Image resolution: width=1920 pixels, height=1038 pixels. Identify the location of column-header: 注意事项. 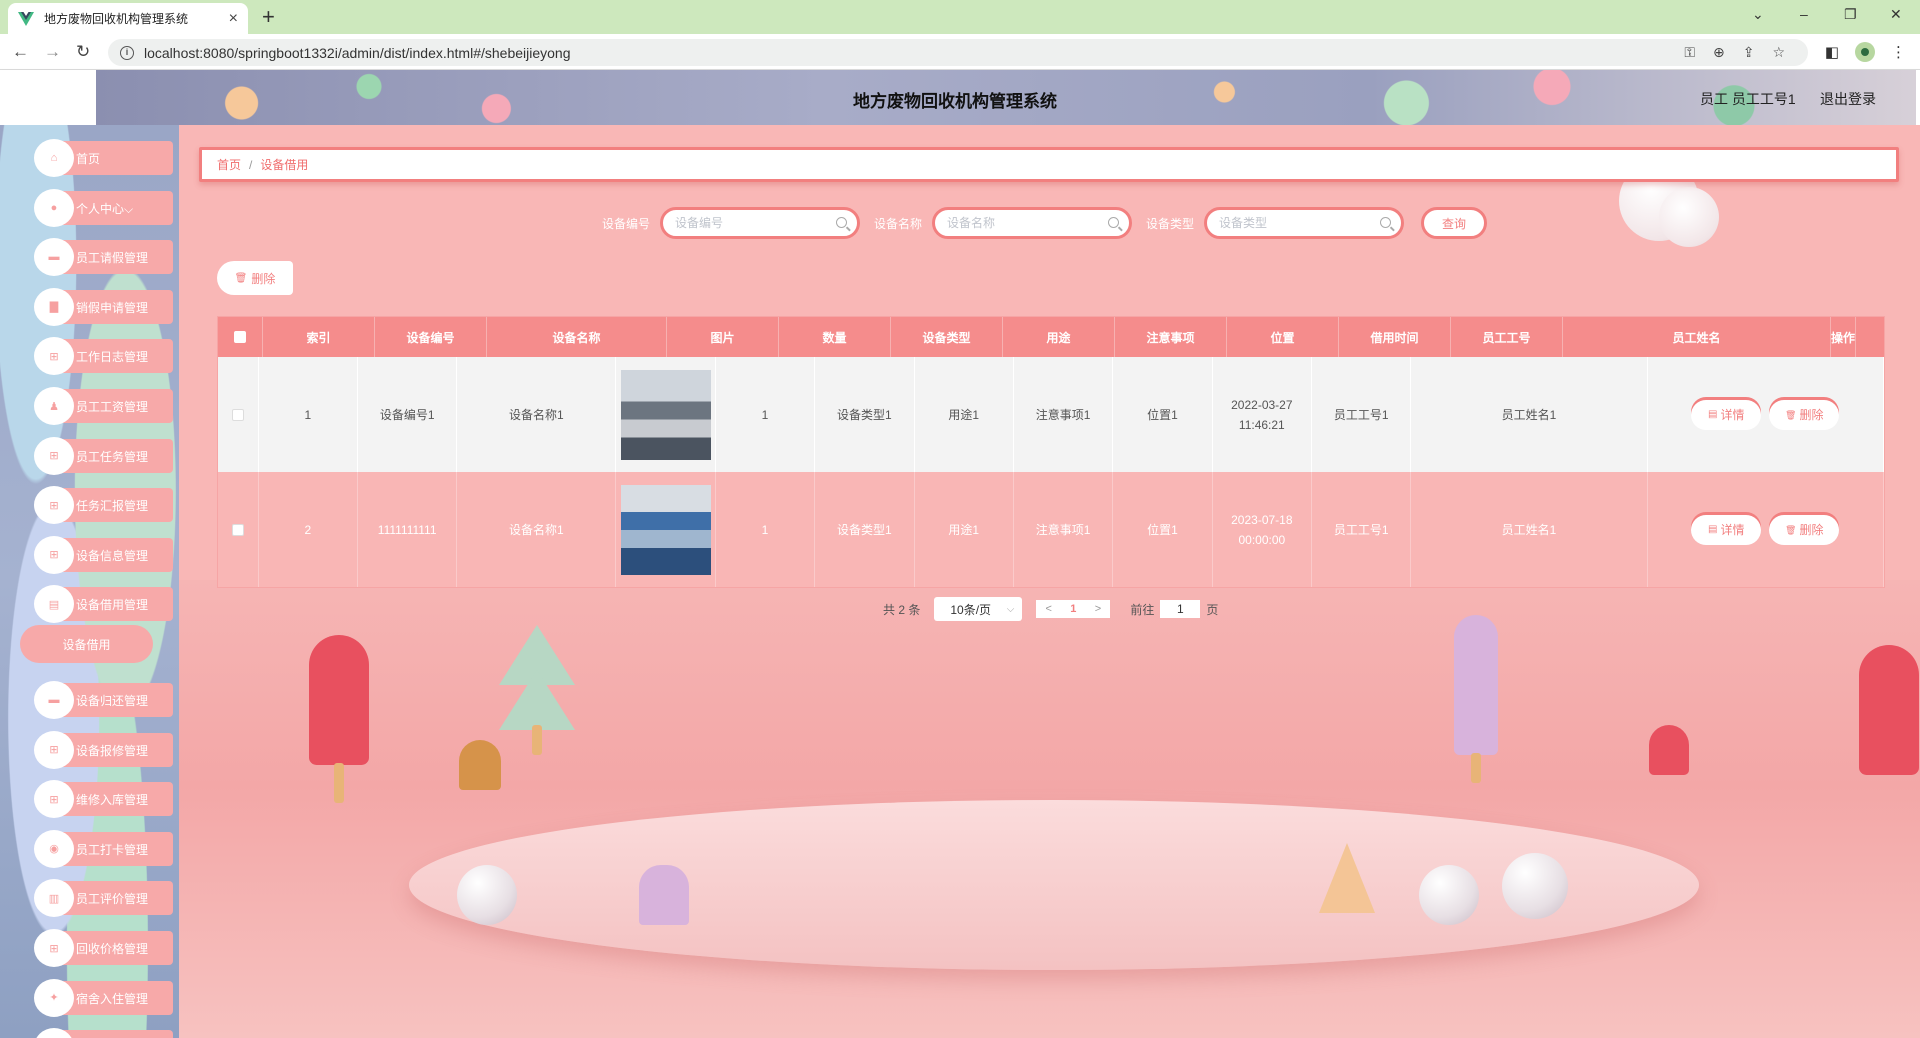
(1171, 337).